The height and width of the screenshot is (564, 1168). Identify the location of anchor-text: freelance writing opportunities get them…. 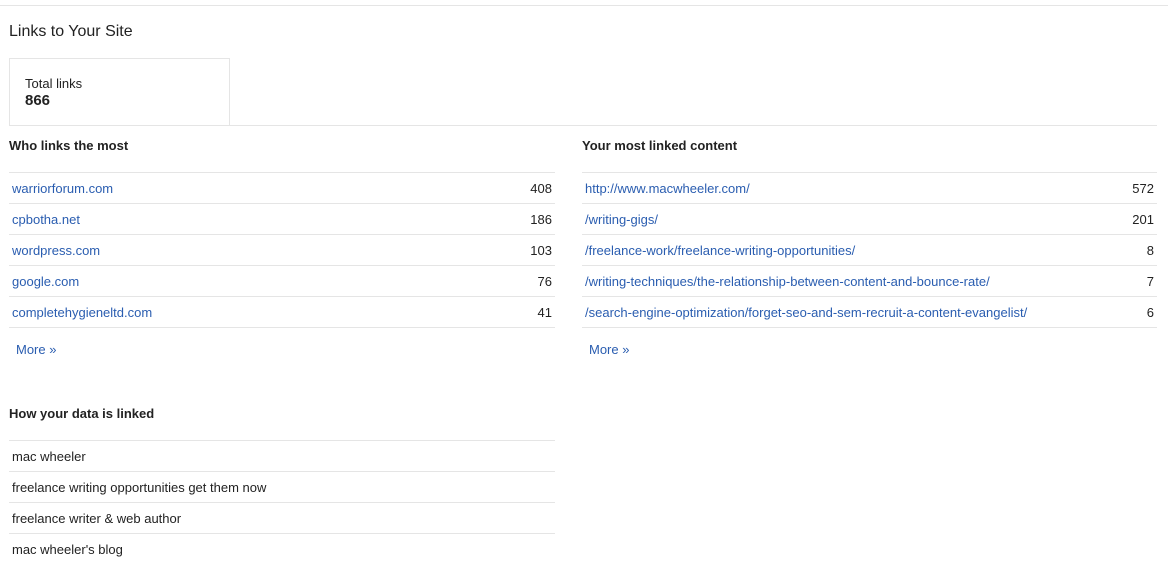
(139, 487).